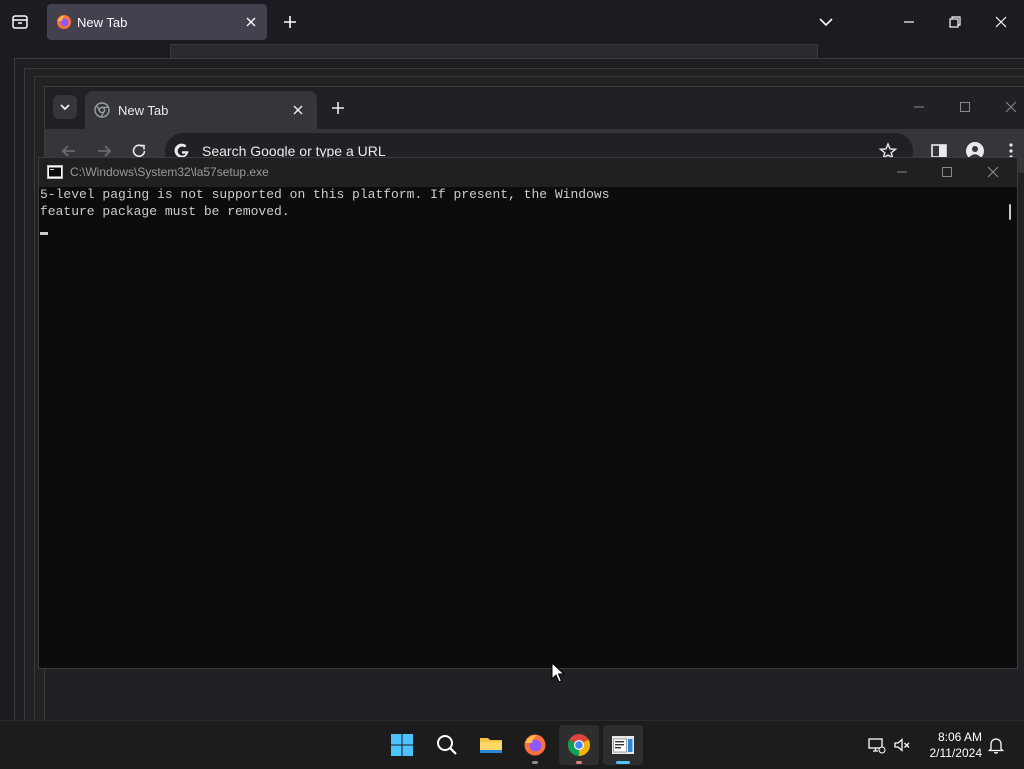  What do you see at coordinates (157, 22) in the screenshot?
I see `firefox-tab: New Tab` at bounding box center [157, 22].